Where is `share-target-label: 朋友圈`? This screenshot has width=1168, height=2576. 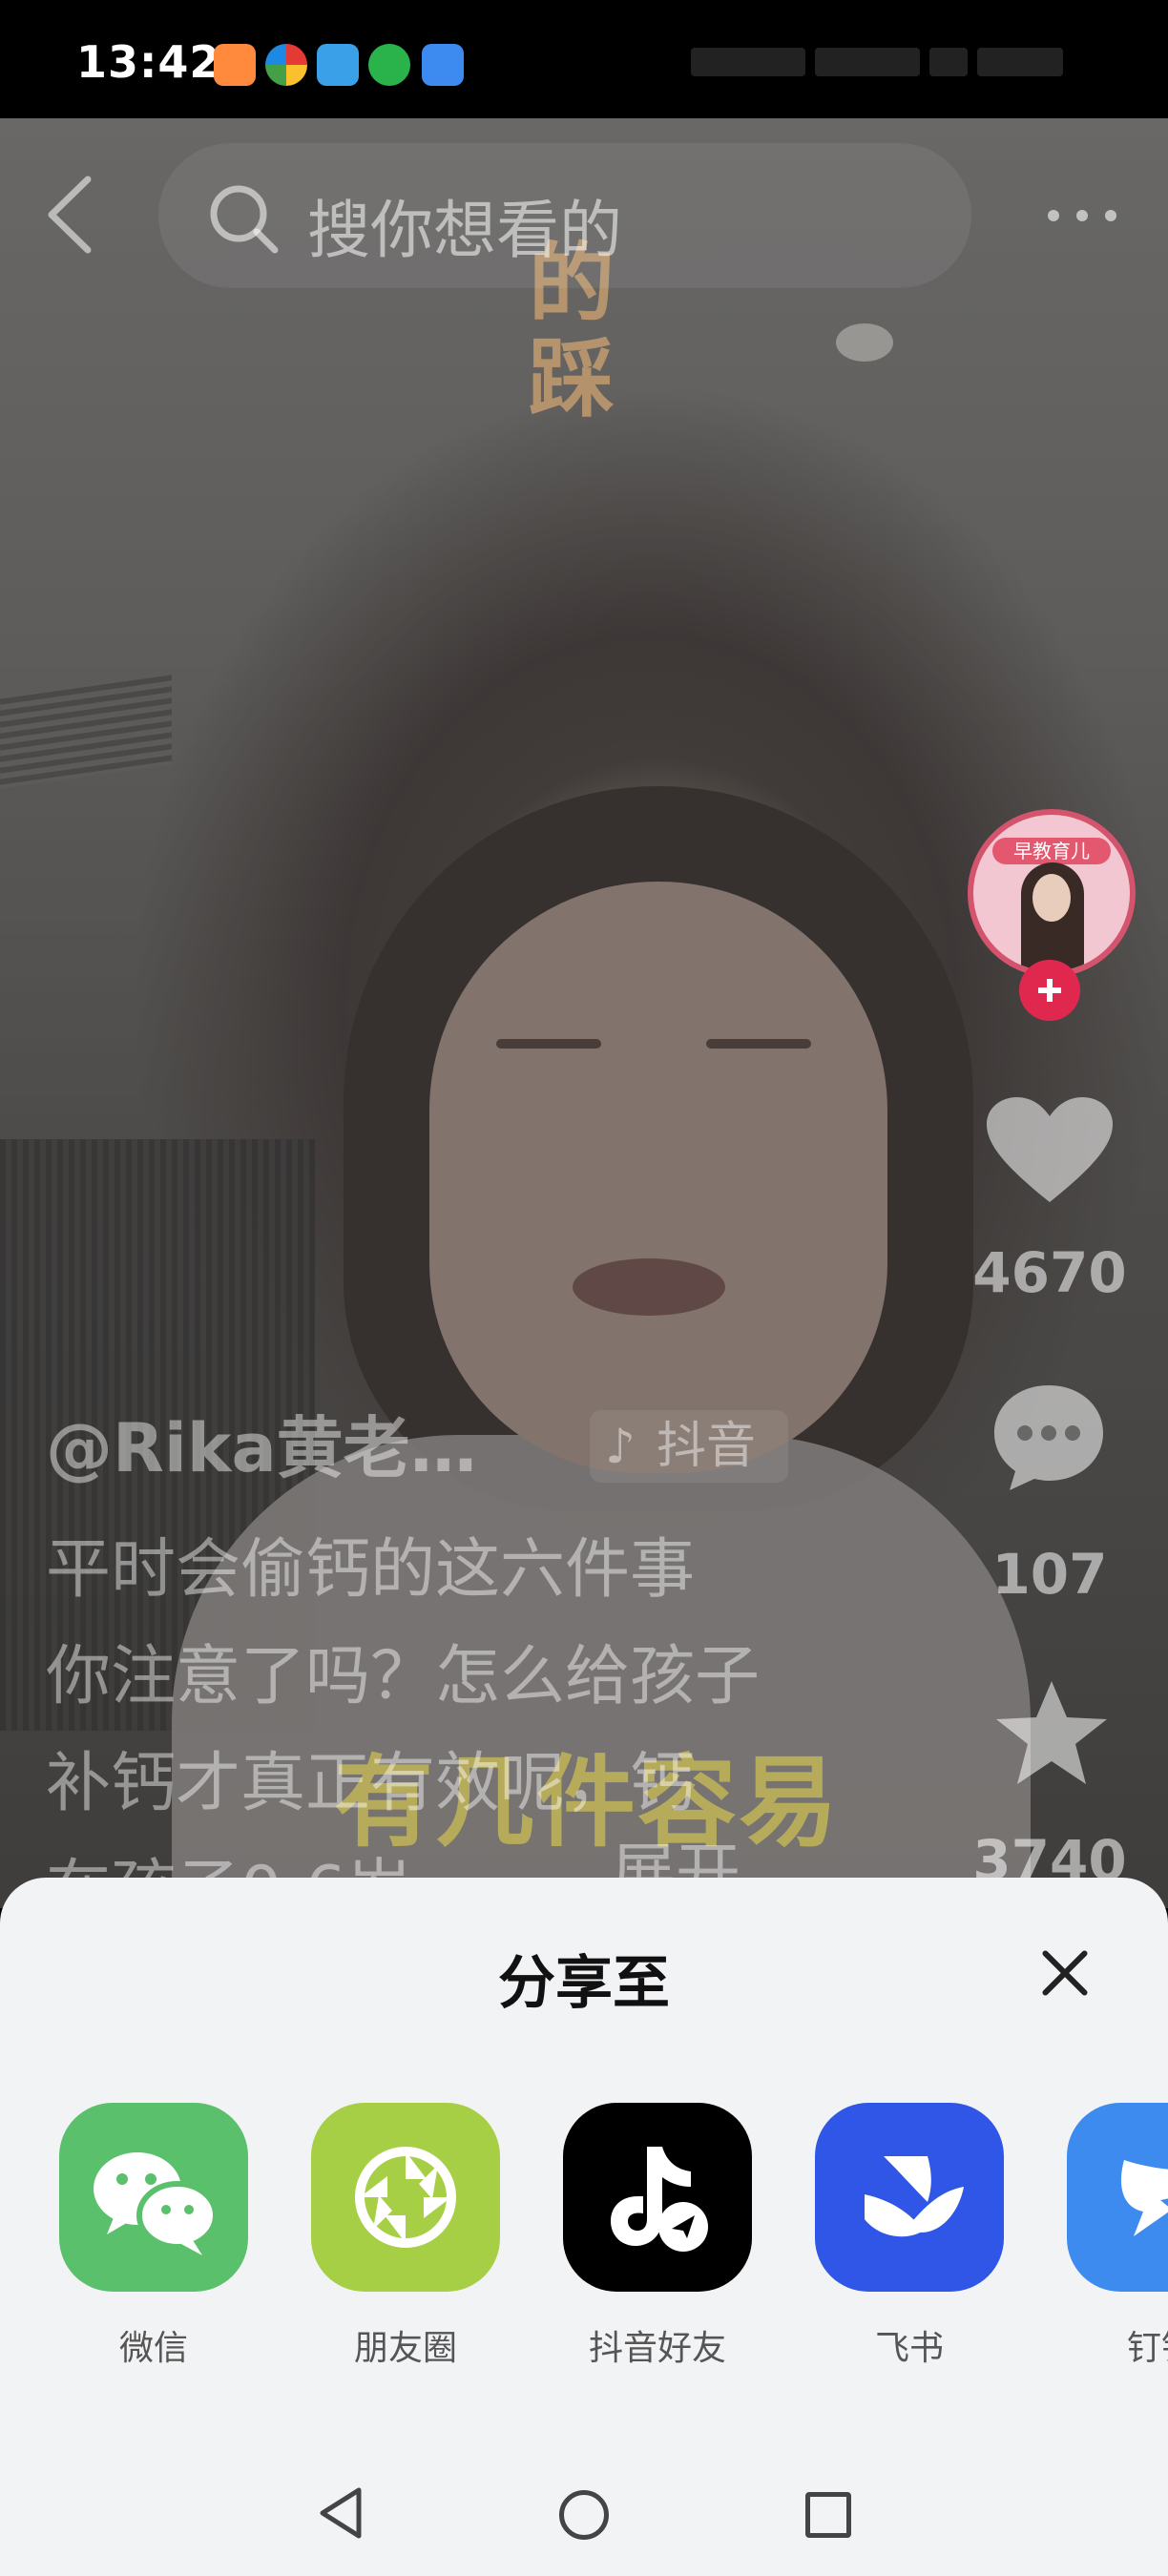 share-target-label: 朋友圈 is located at coordinates (405, 2348).